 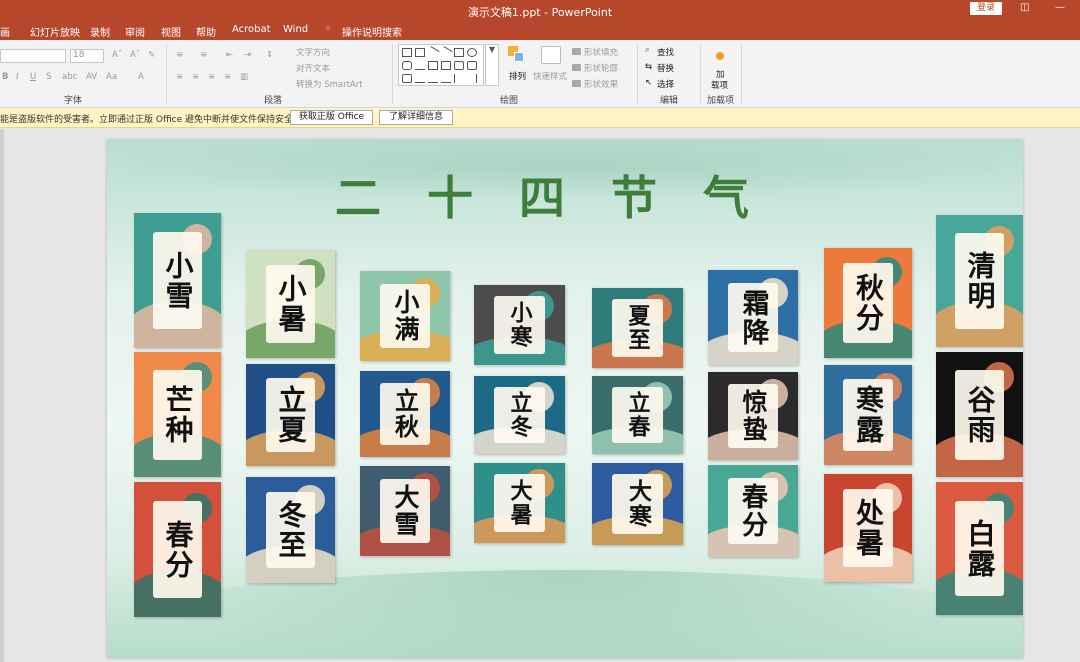 What do you see at coordinates (135, 31) in the screenshot?
I see `tab-review: 审阅` at bounding box center [135, 31].